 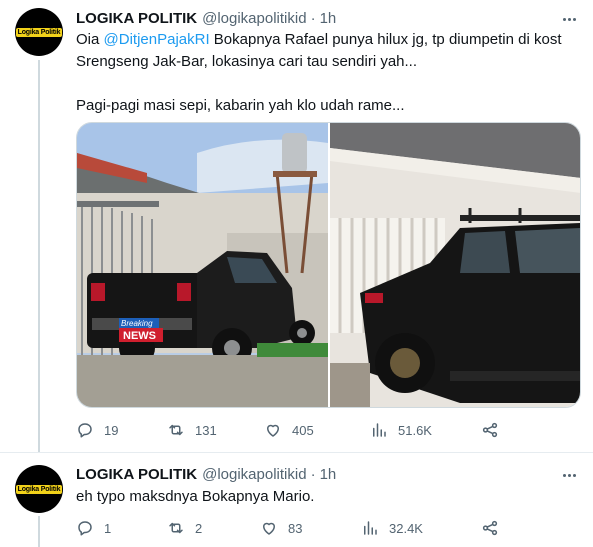 What do you see at coordinates (137, 323) in the screenshot?
I see `breaking-badge: Breaking` at bounding box center [137, 323].